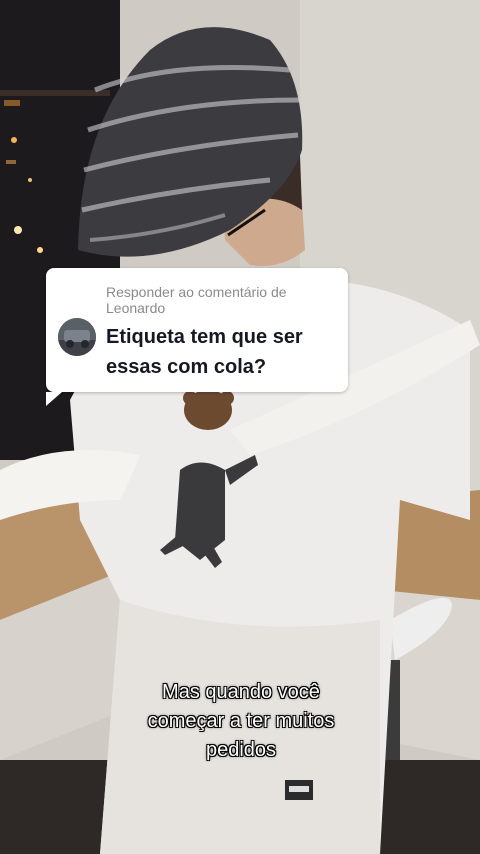 The width and height of the screenshot is (480, 854). I want to click on commenter-avatar, so click(77, 337).